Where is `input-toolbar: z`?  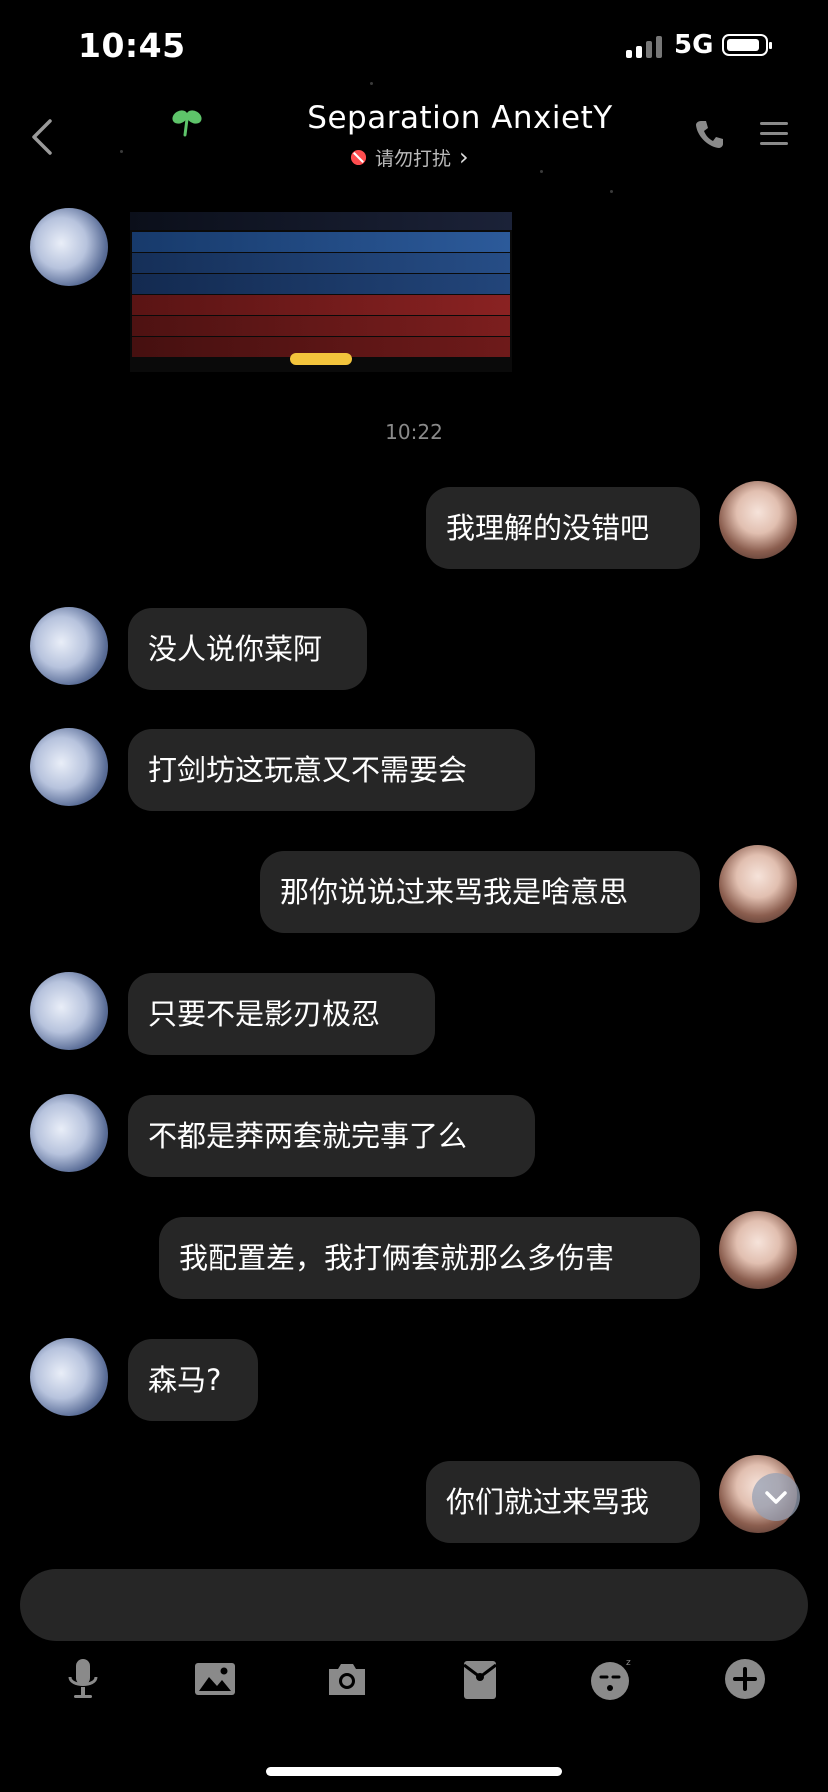 input-toolbar: z is located at coordinates (414, 1690).